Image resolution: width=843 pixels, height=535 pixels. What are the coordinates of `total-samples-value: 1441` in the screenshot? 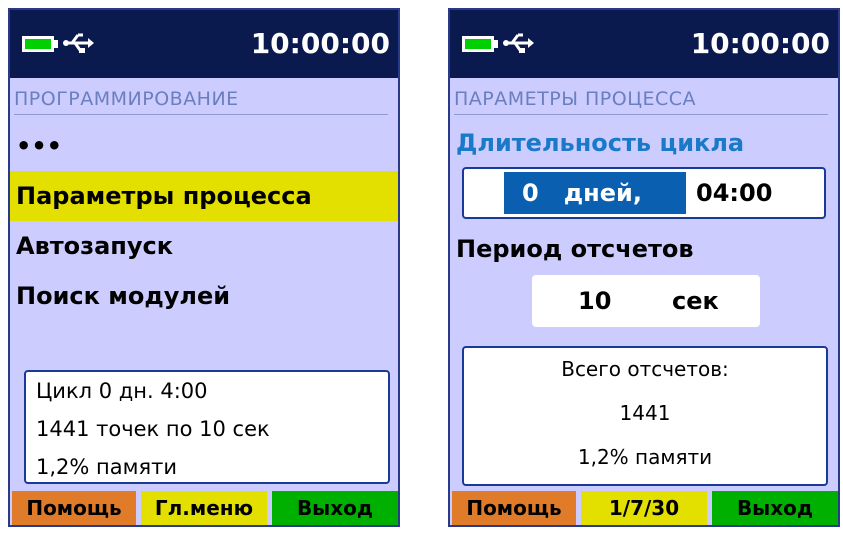 It's located at (645, 413).